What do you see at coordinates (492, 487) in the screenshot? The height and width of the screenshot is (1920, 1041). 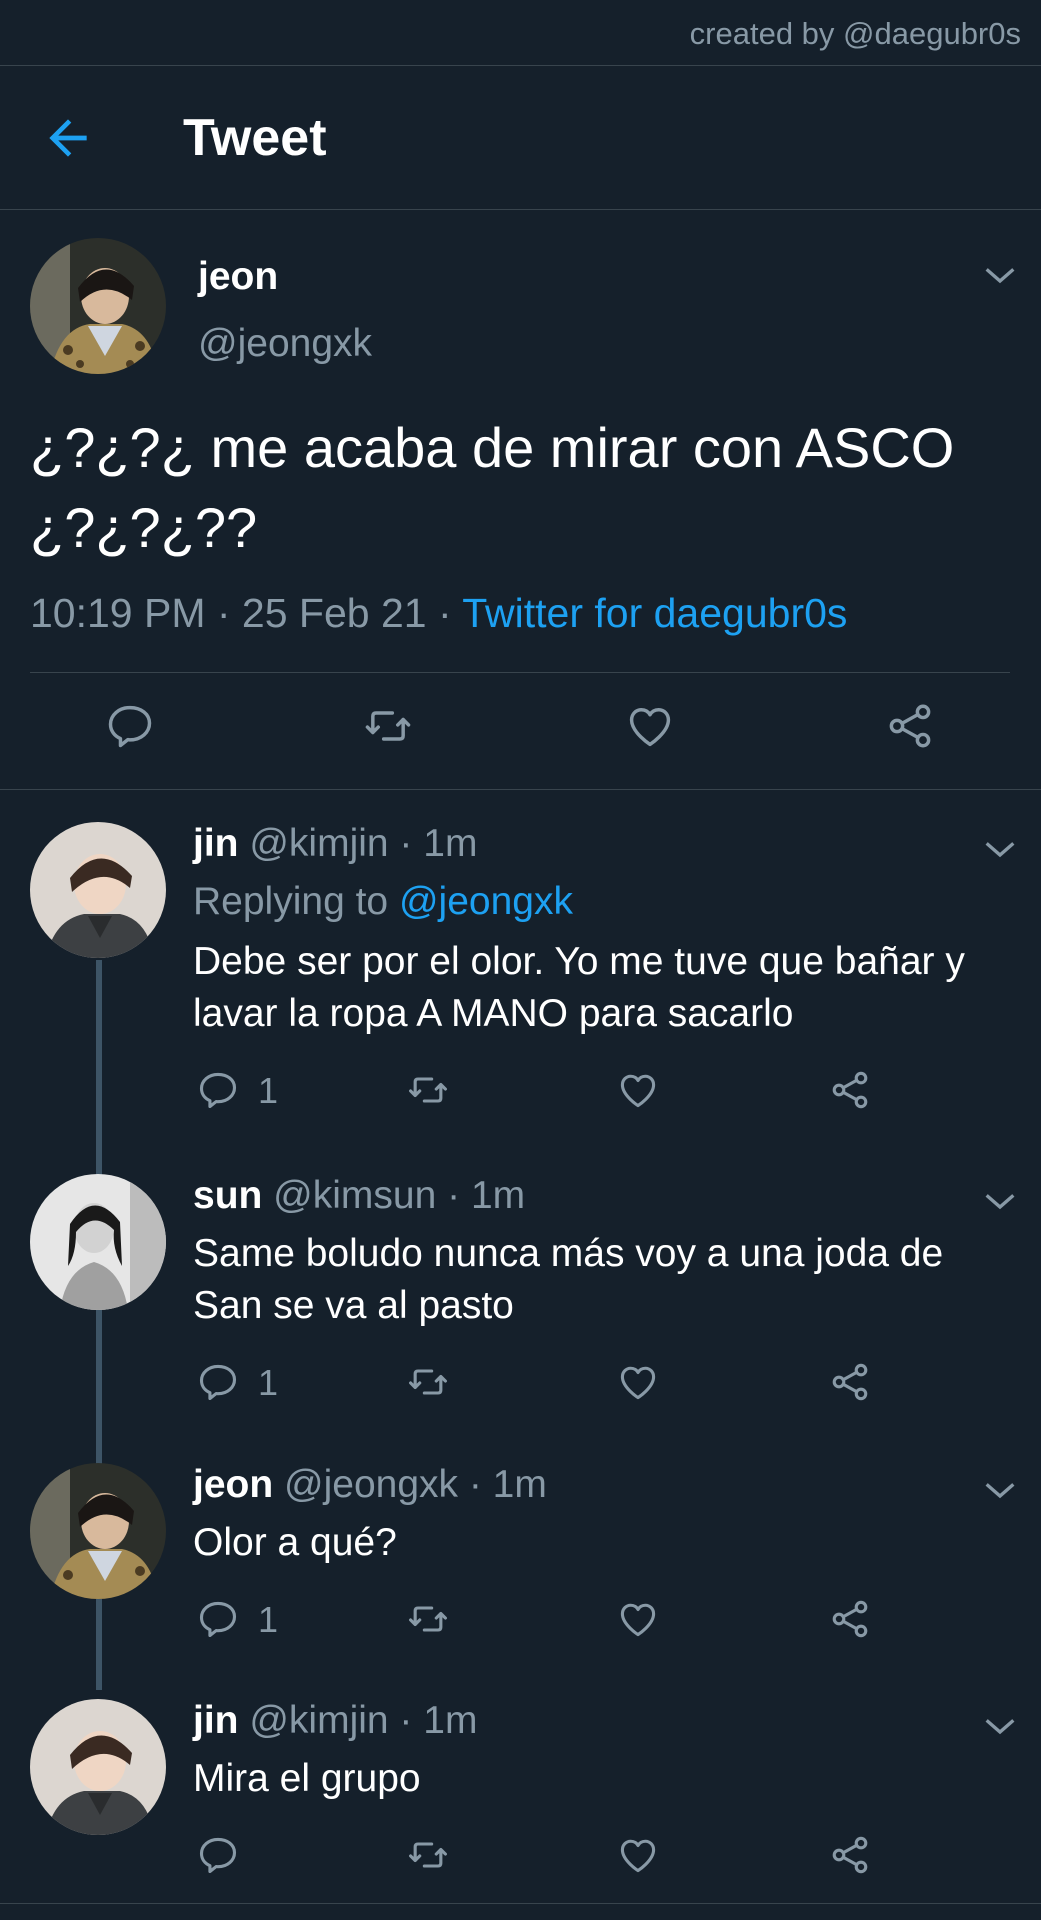 I see `tweet-text: ¿?¿?¿ me acaba de mirar con ASCO ¿?¿?¿??` at bounding box center [492, 487].